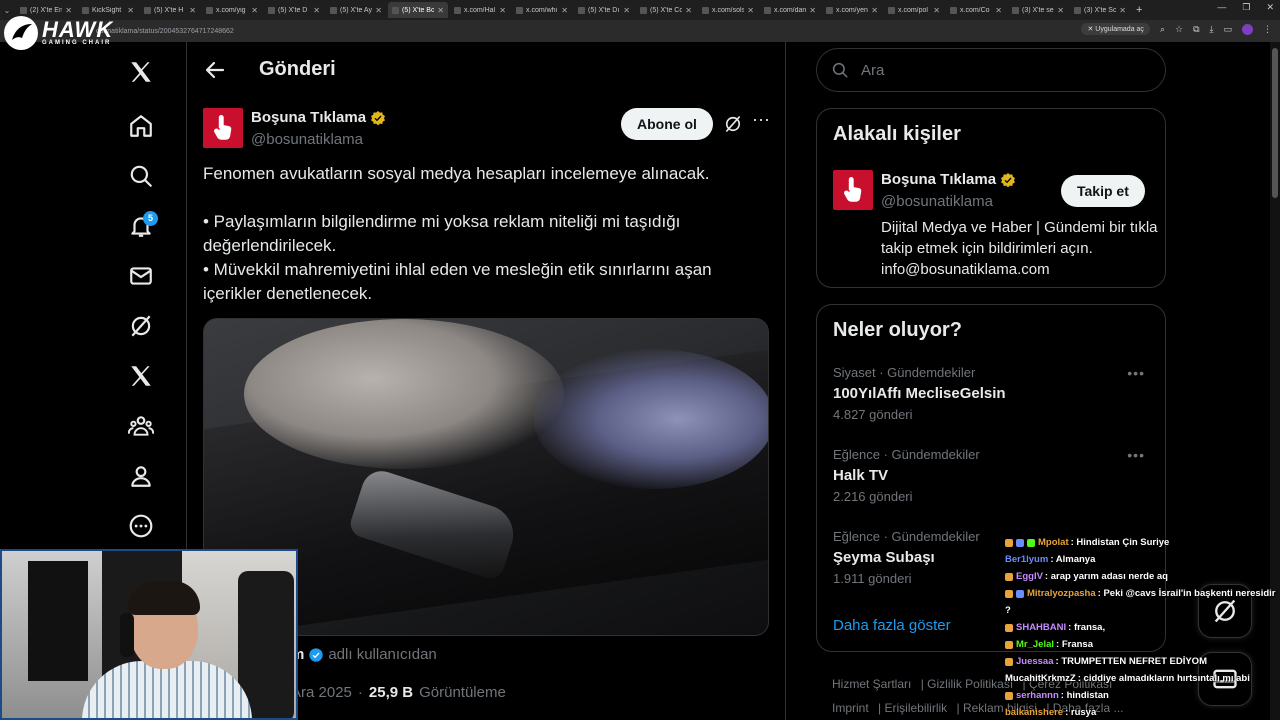 The image size is (1280, 720). What do you see at coordinates (321, 692) in the screenshot?
I see `post-date: Ara 2025` at bounding box center [321, 692].